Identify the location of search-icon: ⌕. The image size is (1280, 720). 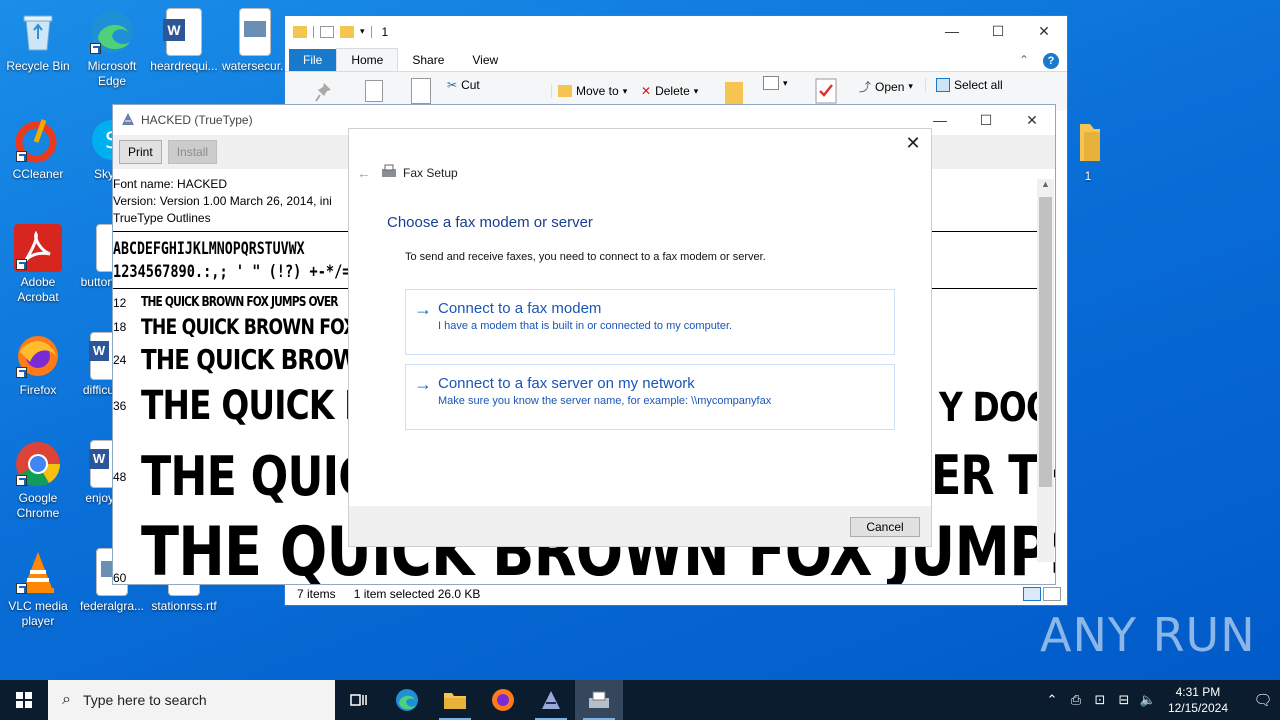
(66, 699).